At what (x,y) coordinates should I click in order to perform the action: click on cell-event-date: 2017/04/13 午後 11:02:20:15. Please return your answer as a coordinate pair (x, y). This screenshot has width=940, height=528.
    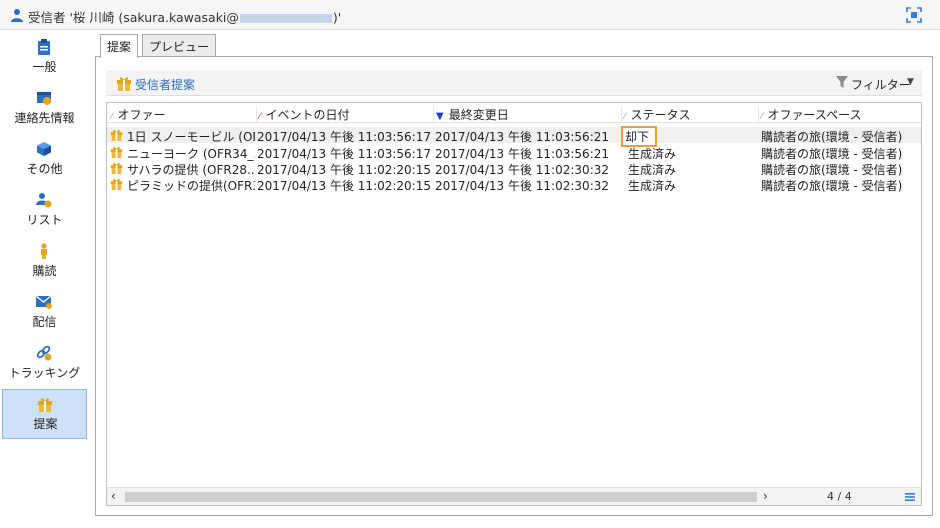
    Looking at the image, I should click on (344, 186).